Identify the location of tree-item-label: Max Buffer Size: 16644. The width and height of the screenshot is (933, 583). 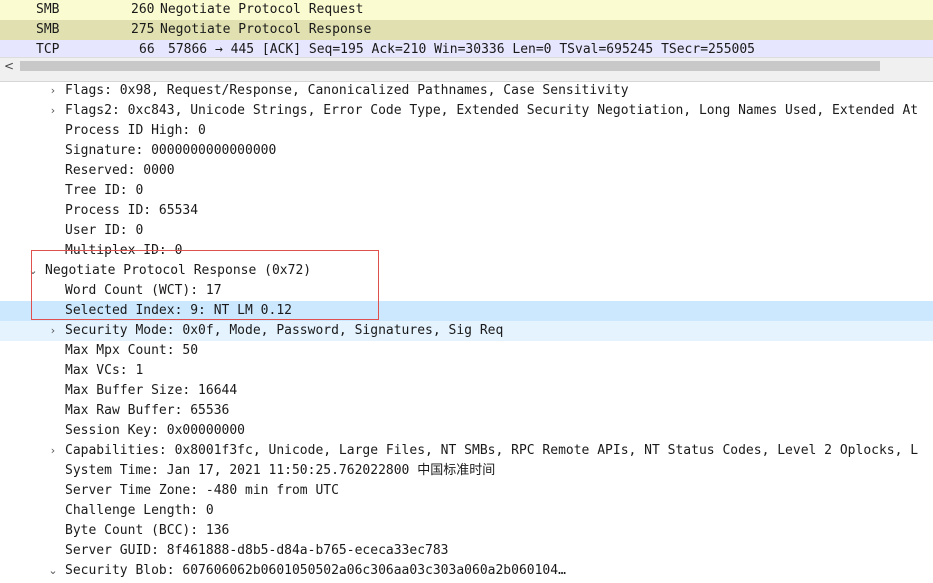
(151, 390).